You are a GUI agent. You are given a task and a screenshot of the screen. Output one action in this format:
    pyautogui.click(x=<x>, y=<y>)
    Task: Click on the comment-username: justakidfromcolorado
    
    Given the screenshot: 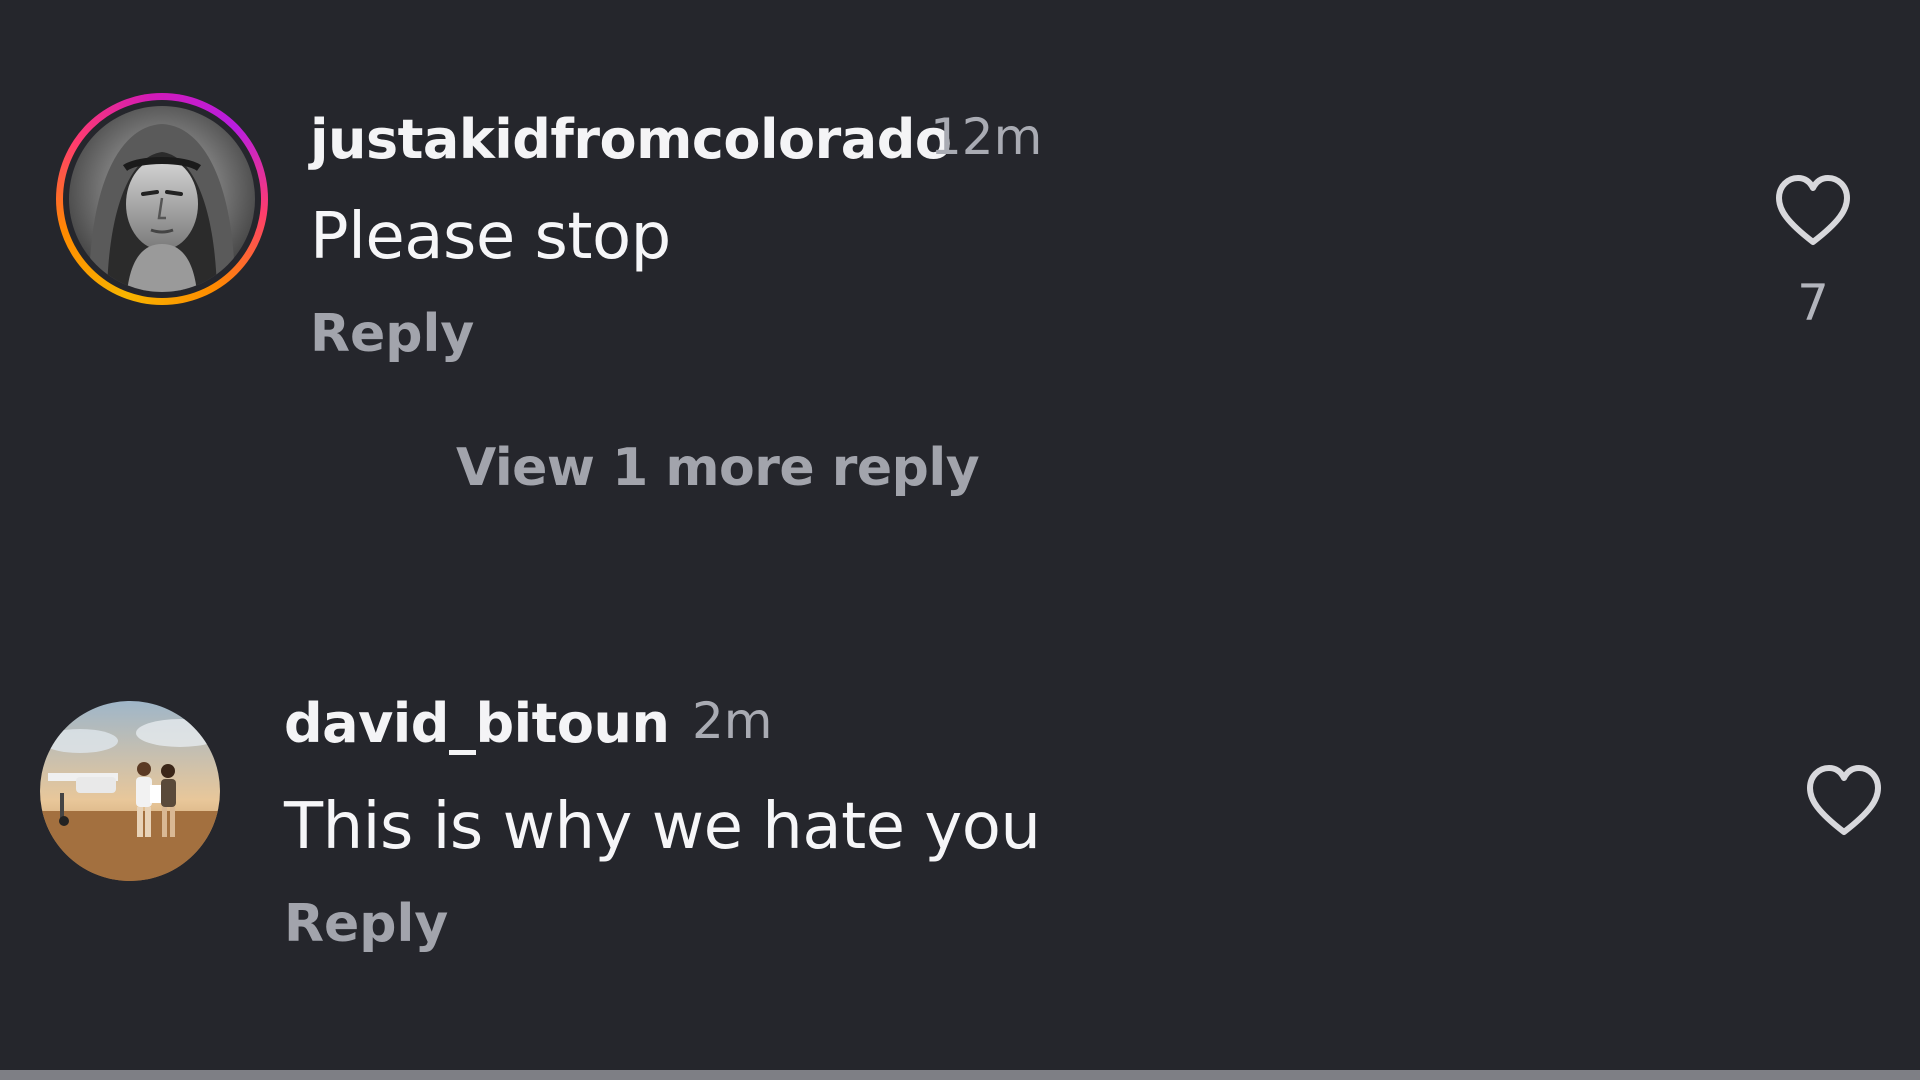 What is the action you would take?
    pyautogui.click(x=631, y=139)
    